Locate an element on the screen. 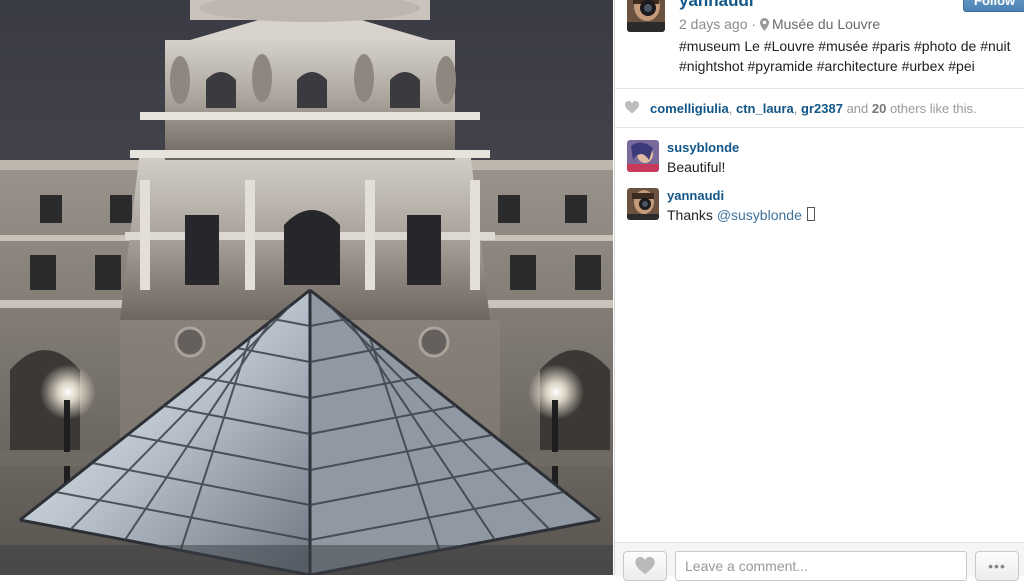  comment-text-suffix is located at coordinates (804, 215).